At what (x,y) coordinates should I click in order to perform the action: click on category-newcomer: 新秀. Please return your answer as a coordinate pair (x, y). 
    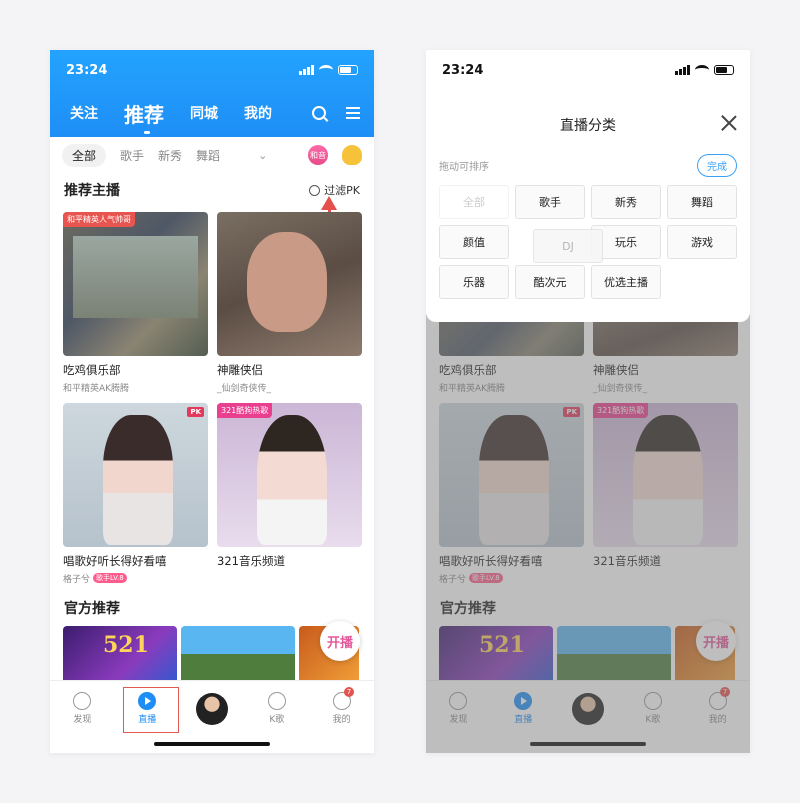
    Looking at the image, I should click on (170, 155).